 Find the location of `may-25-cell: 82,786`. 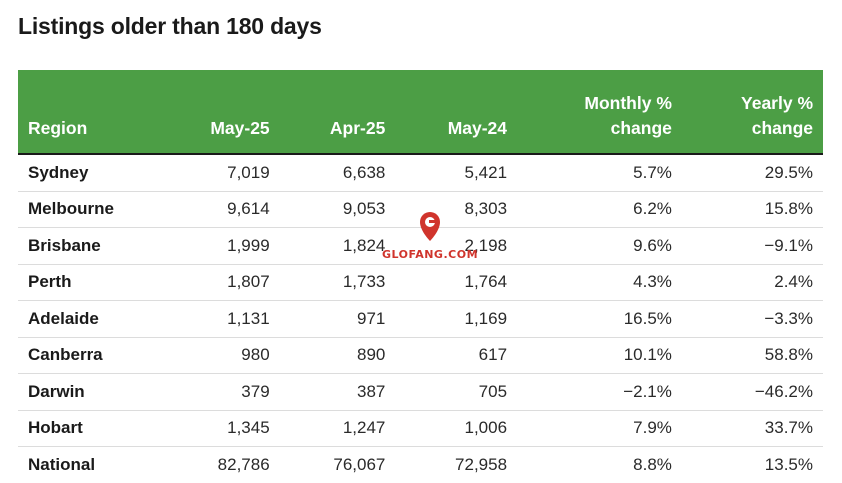

may-25-cell: 82,786 is located at coordinates (243, 464).